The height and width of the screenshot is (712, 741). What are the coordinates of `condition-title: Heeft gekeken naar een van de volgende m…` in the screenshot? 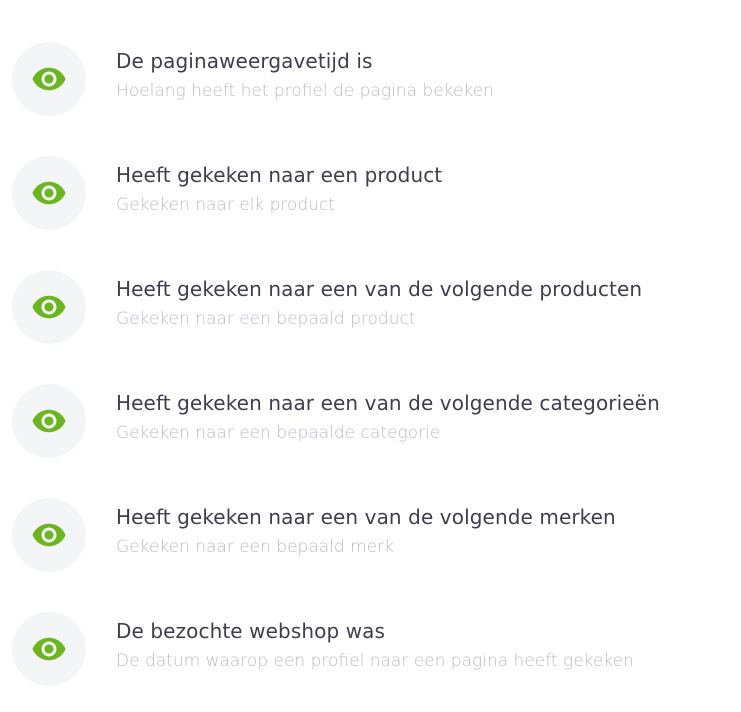 It's located at (366, 517).